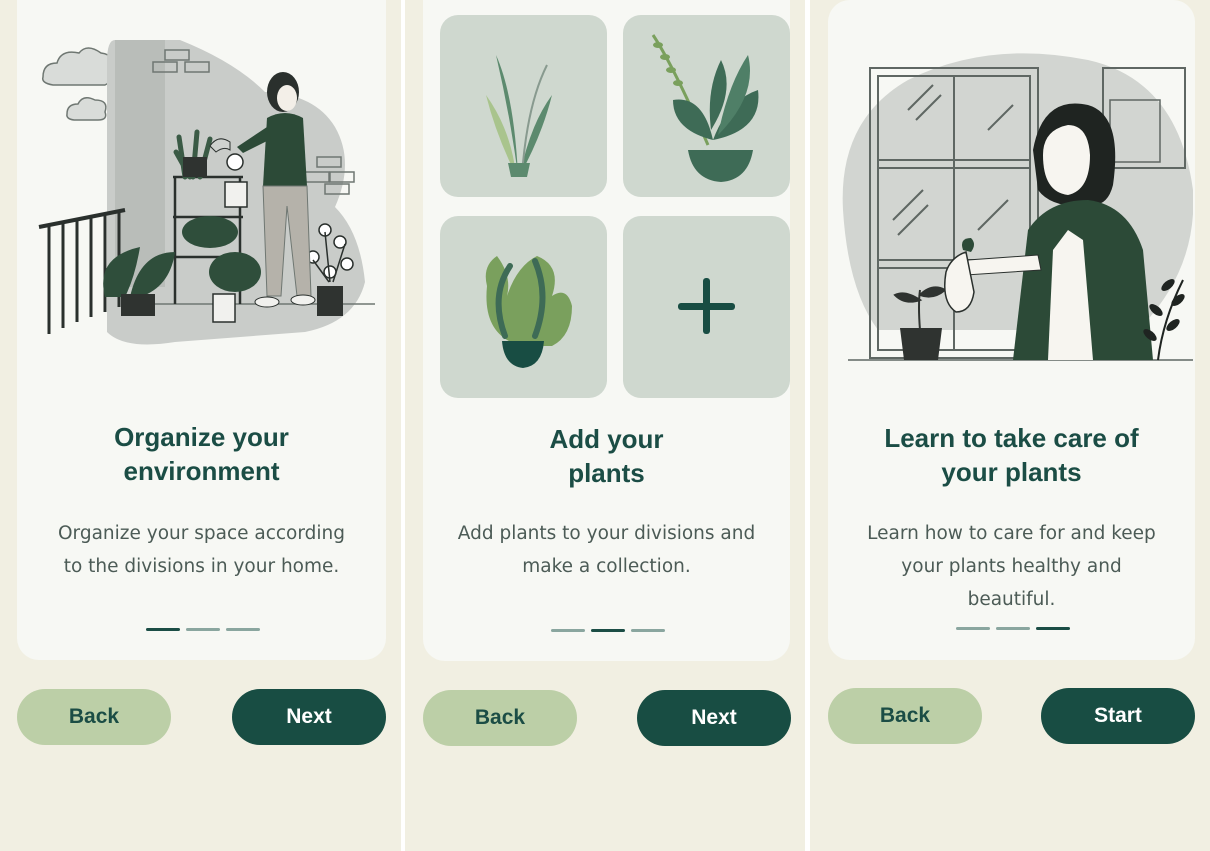 This screenshot has width=1210, height=851. I want to click on pothos-plant-icon, so click(705, 108).